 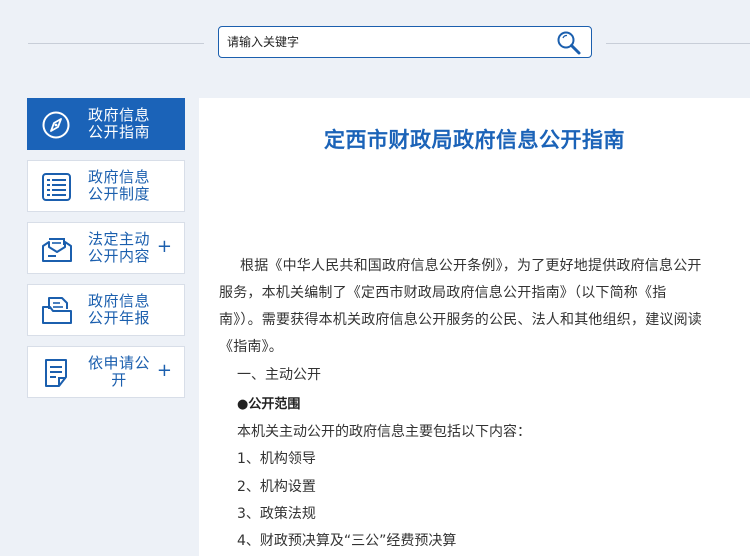 What do you see at coordinates (118, 371) in the screenshot?
I see `sidebar-item-label: 依申请公开` at bounding box center [118, 371].